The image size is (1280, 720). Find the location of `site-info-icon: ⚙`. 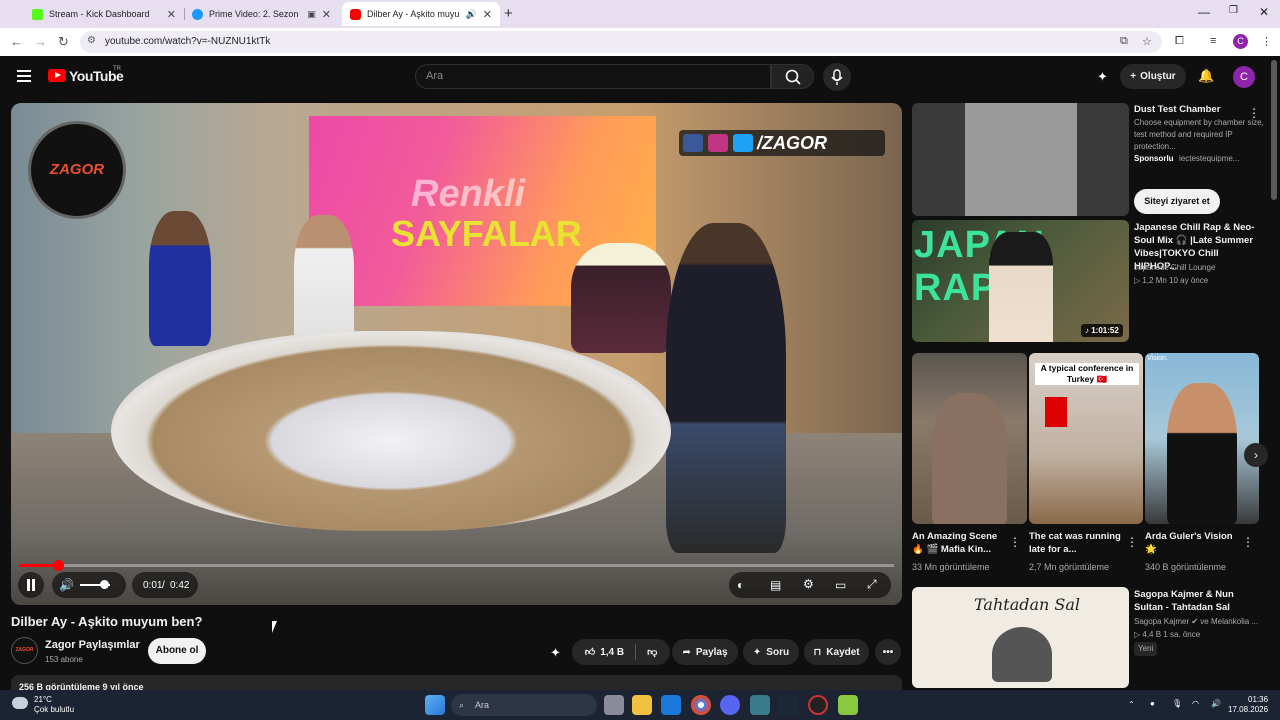

site-info-icon: ⚙ is located at coordinates (91, 40).